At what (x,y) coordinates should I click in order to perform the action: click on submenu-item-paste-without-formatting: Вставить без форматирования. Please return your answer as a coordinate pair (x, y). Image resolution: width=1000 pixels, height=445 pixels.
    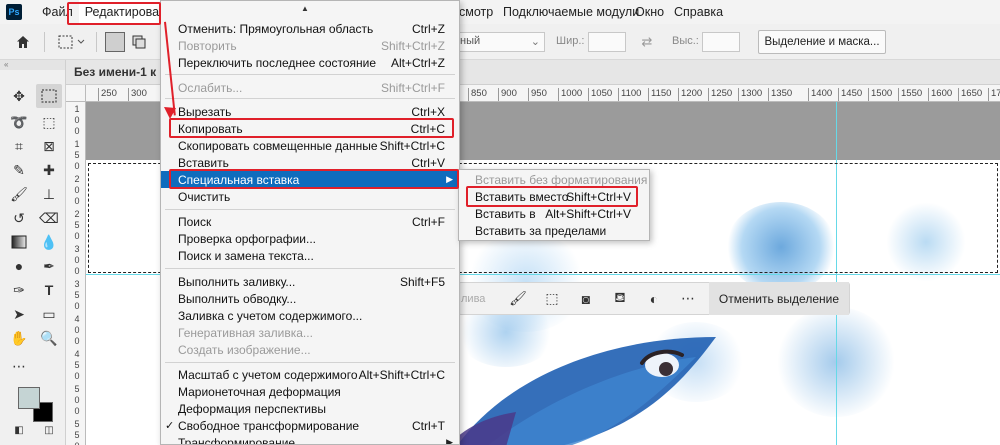
    Looking at the image, I should click on (554, 180).